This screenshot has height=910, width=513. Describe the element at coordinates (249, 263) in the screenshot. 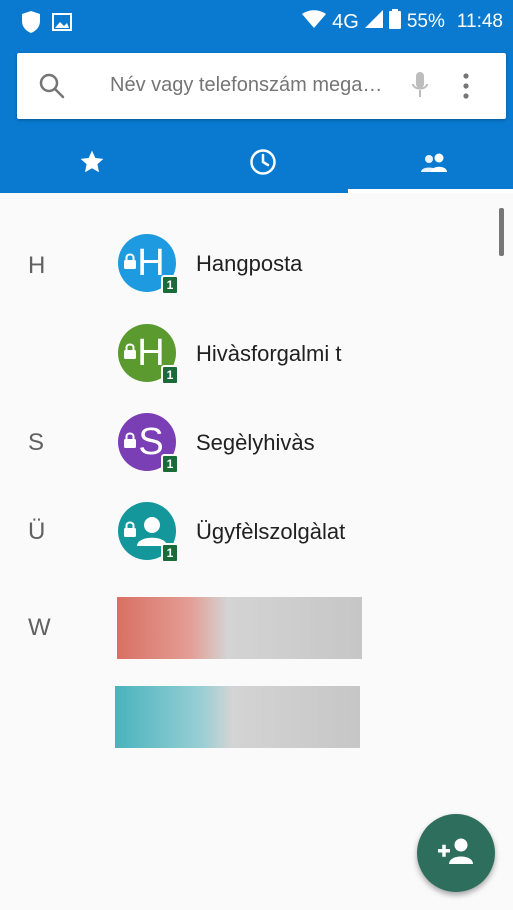

I see `contact-name: Hangposta` at that location.